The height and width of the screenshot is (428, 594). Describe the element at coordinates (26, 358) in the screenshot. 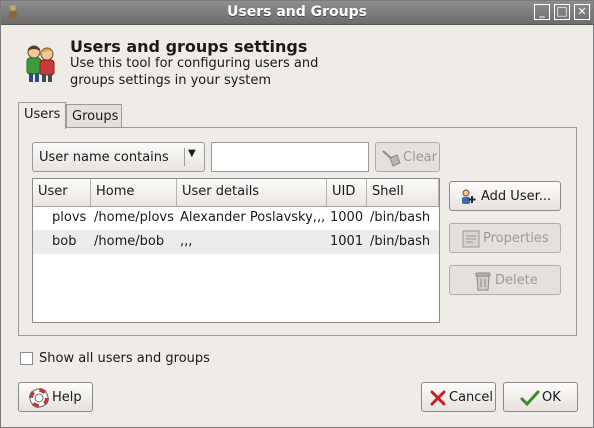

I see `show-all-checkbox` at that location.